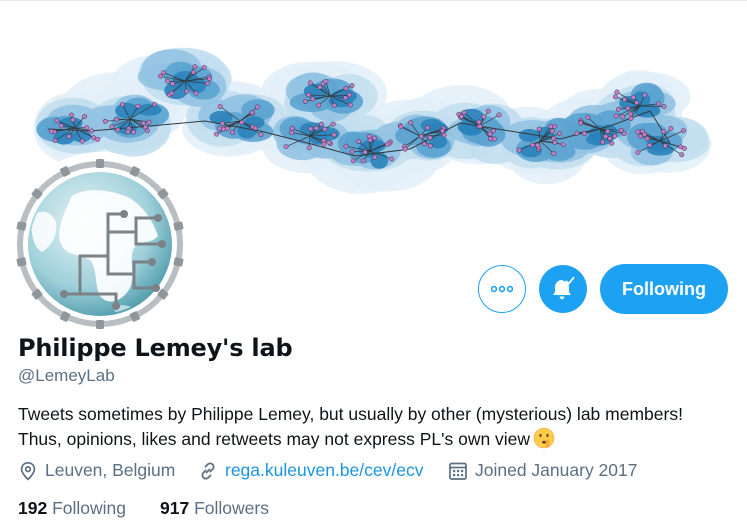 This screenshot has height=528, width=747. I want to click on following-stat: 192 Following, so click(72, 508).